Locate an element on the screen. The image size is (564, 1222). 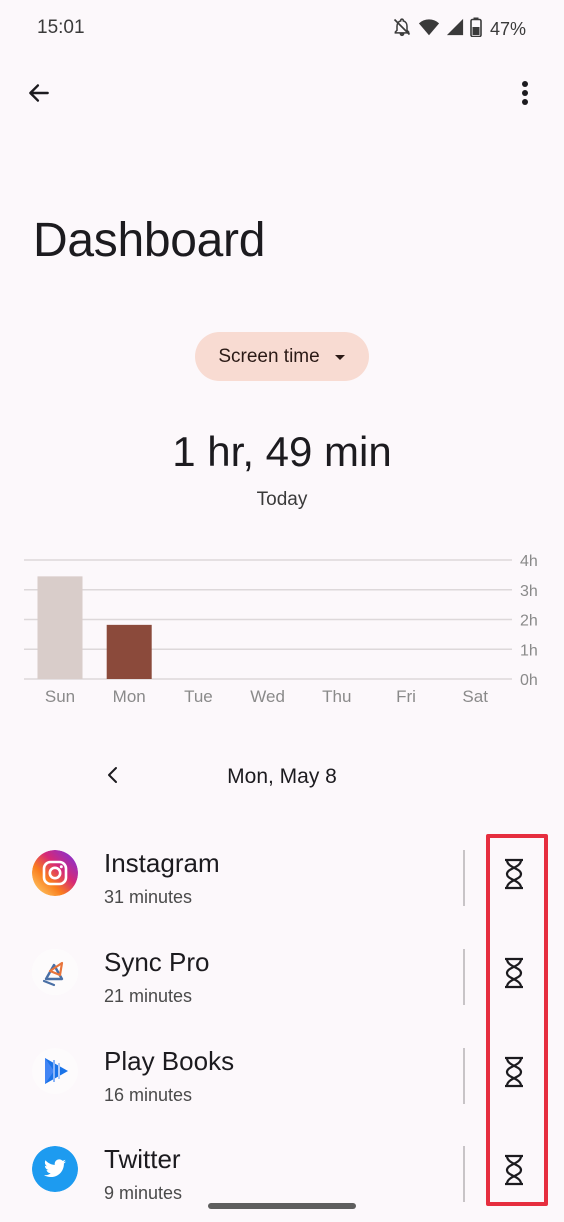
metric-selector-label: Screen time is located at coordinates (269, 356).